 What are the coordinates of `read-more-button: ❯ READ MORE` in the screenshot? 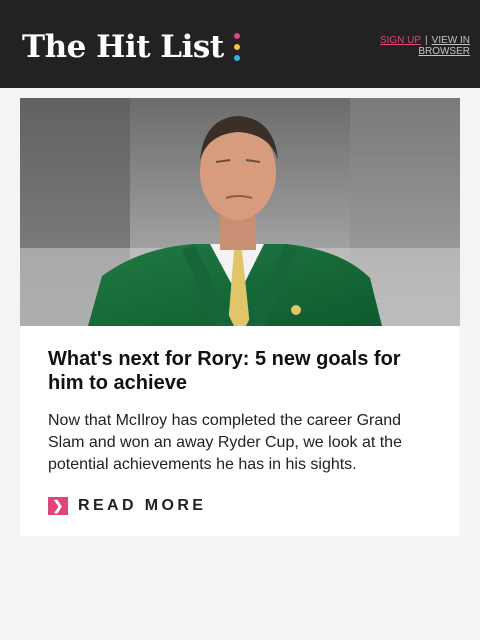 It's located at (127, 505).